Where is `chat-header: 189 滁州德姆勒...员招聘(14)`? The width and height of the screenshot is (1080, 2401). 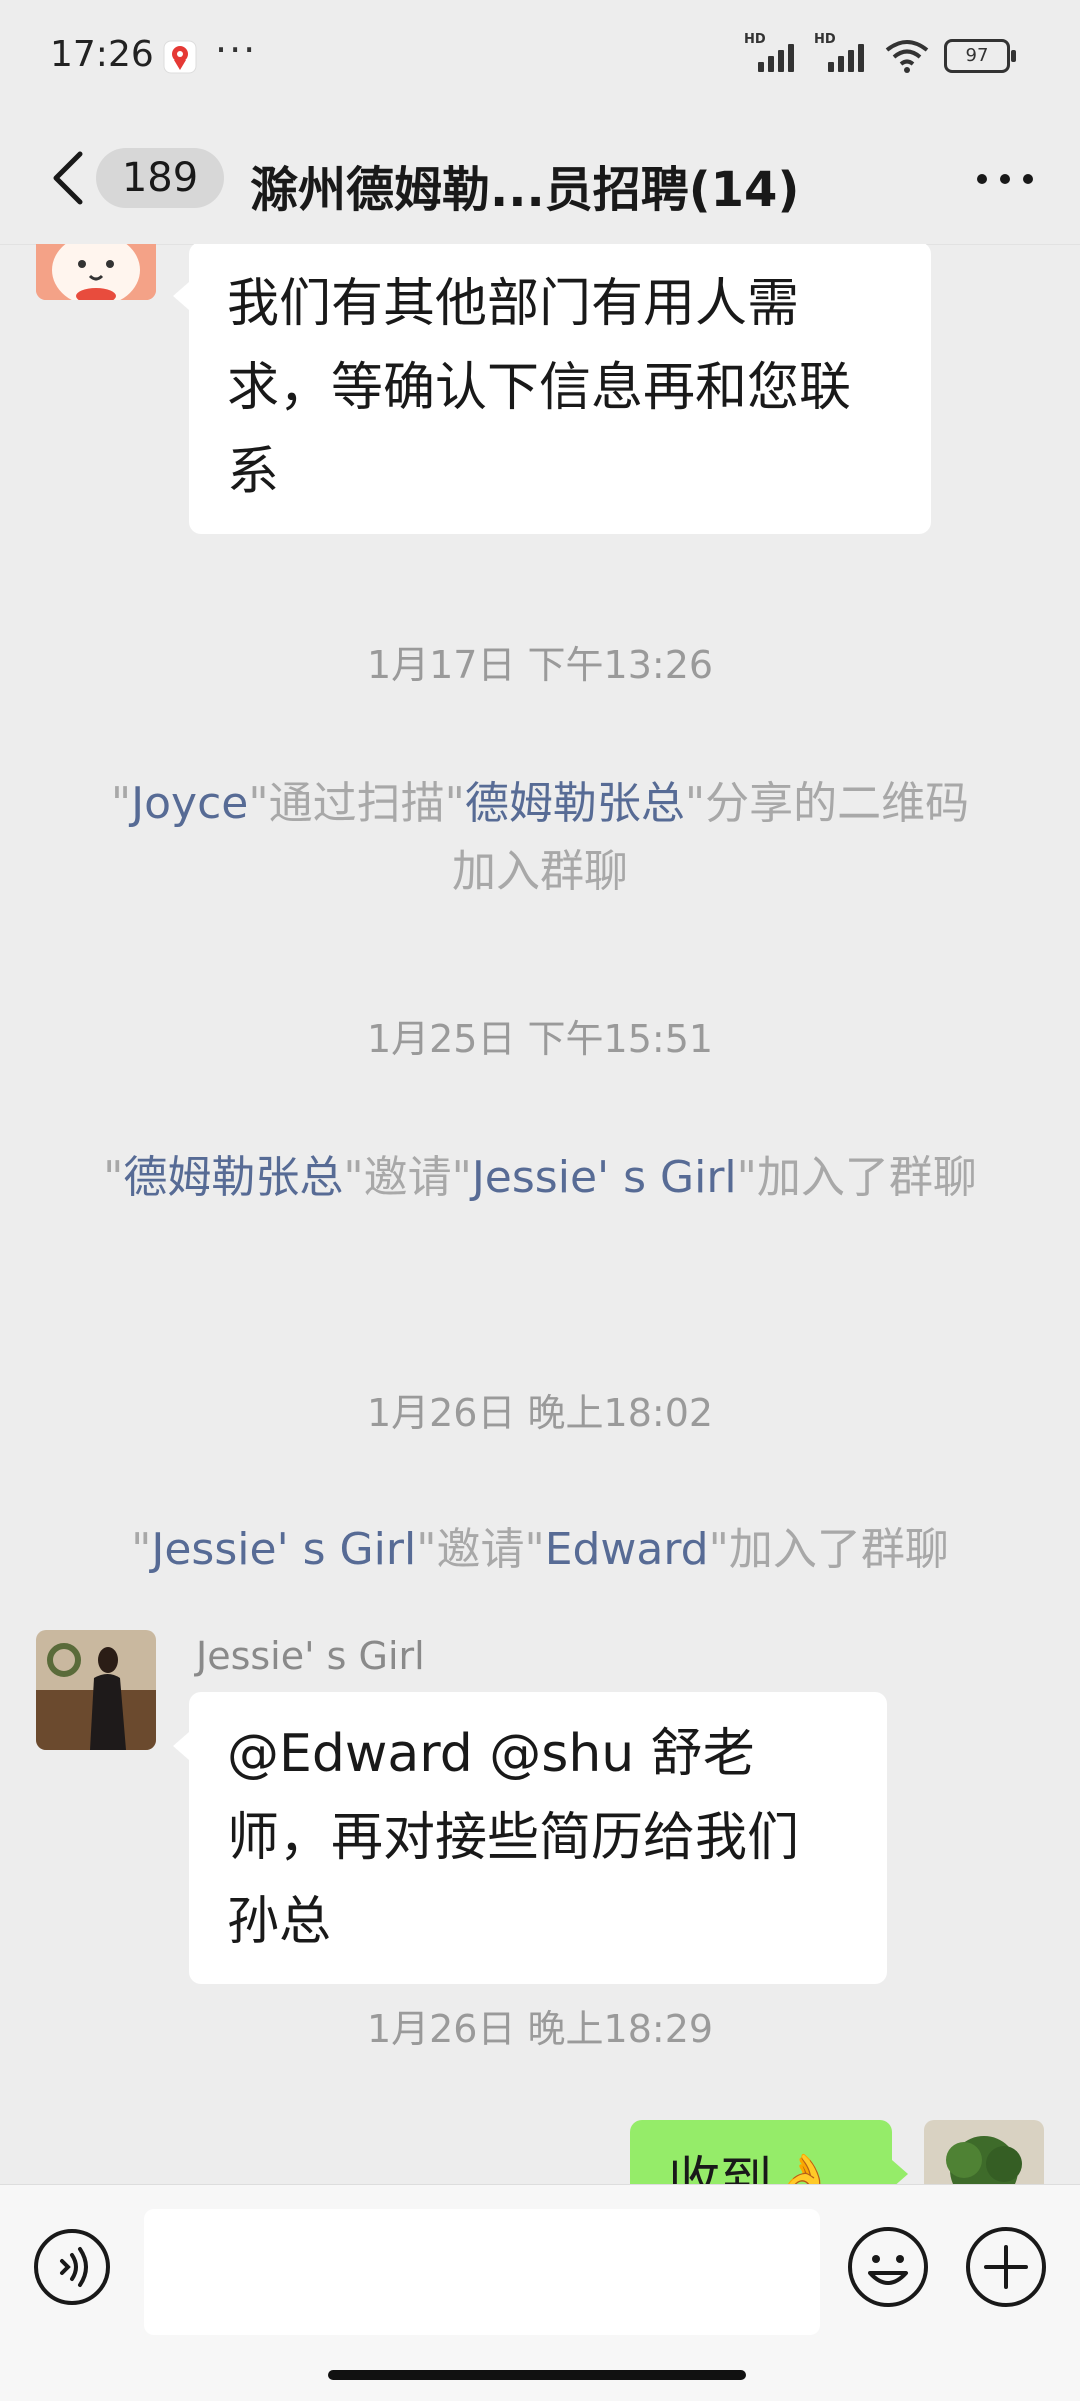 chat-header: 189 滁州德姆勒...员招聘(14) is located at coordinates (540, 182).